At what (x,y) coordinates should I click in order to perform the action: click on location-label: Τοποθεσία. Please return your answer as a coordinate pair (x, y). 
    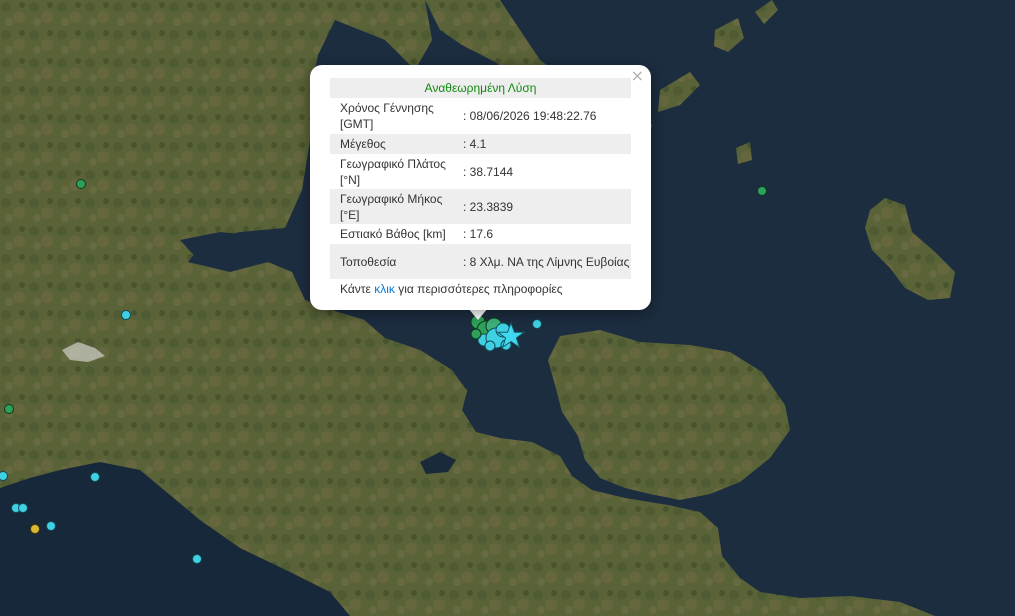
    Looking at the image, I should click on (368, 261).